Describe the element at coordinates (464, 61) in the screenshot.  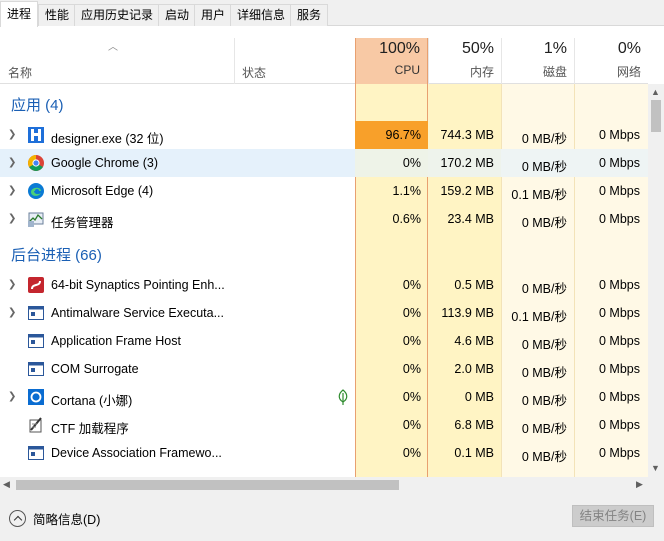
I see `header-memory: 50% 内存` at that location.